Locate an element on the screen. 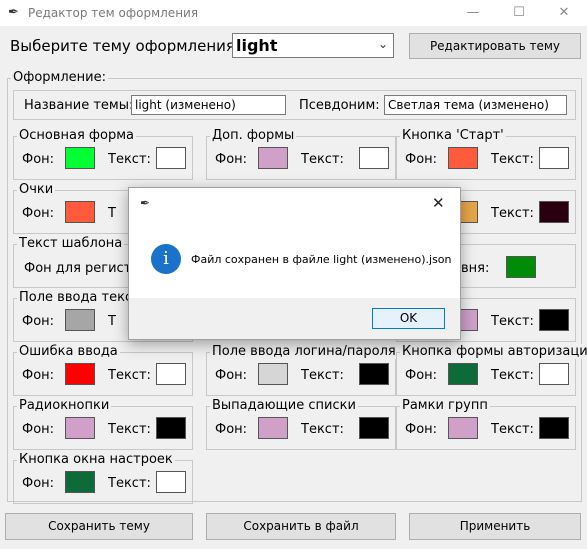 Image resolution: width=587 pixels, height=549 pixels. template-text-legend: Текст шаблона is located at coordinates (71, 243).